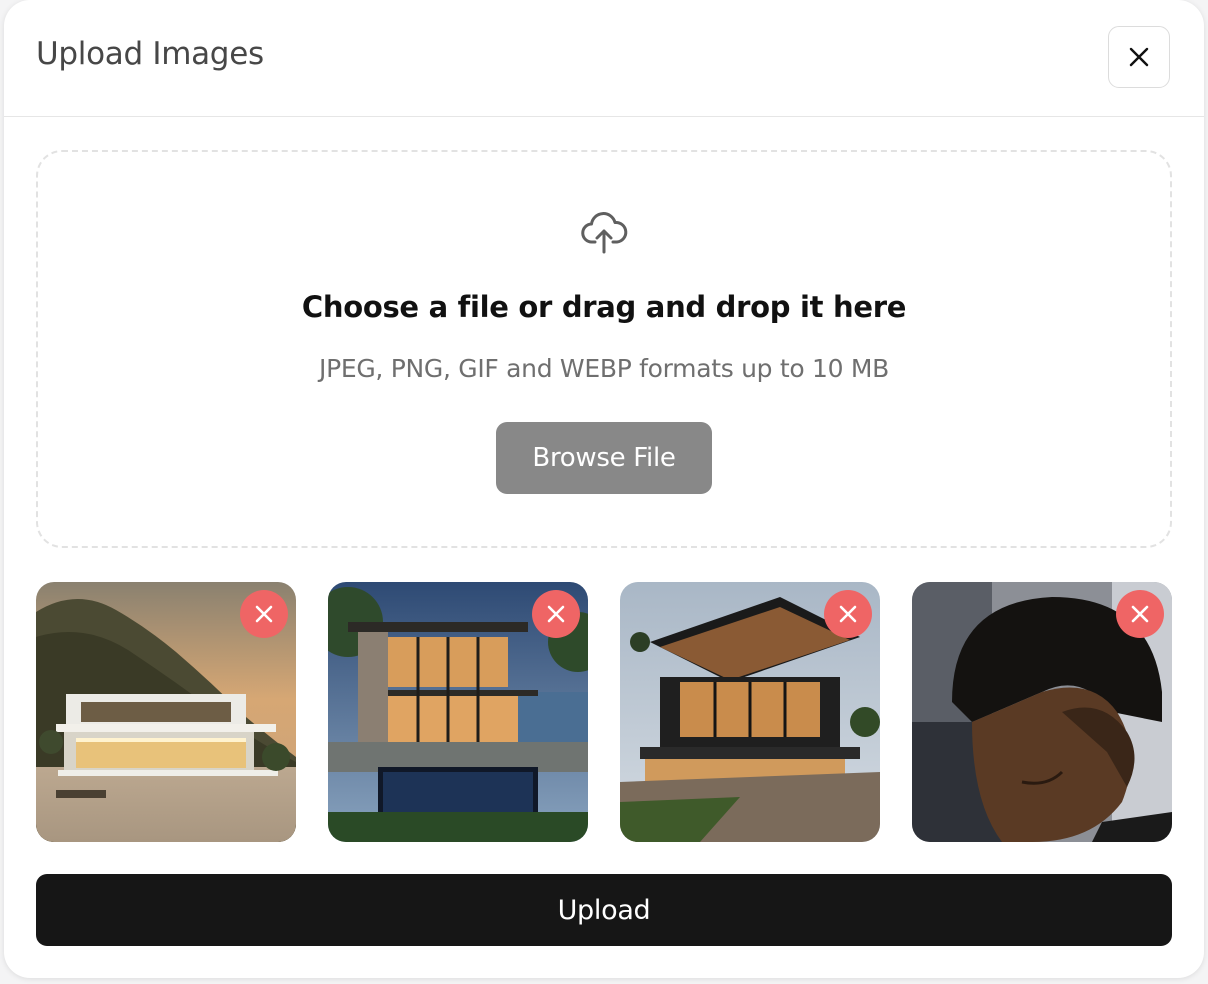 Image resolution: width=1208 pixels, height=984 pixels. I want to click on thumbnail-timber-house, so click(750, 712).